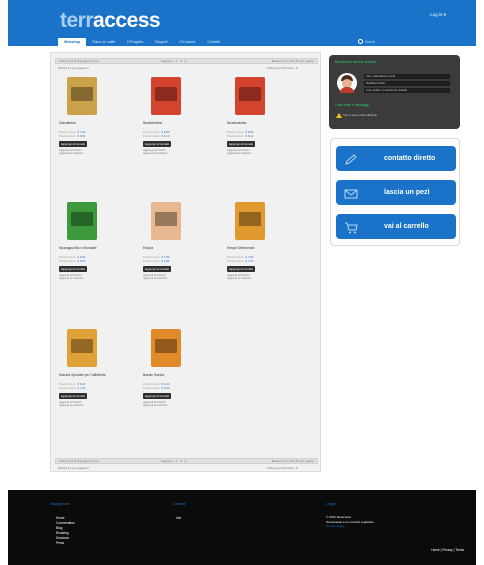 The width and height of the screenshot is (484, 565). What do you see at coordinates (356, 62) in the screenshot?
I see `account-title: Benvenuto nel tuo account` at bounding box center [356, 62].